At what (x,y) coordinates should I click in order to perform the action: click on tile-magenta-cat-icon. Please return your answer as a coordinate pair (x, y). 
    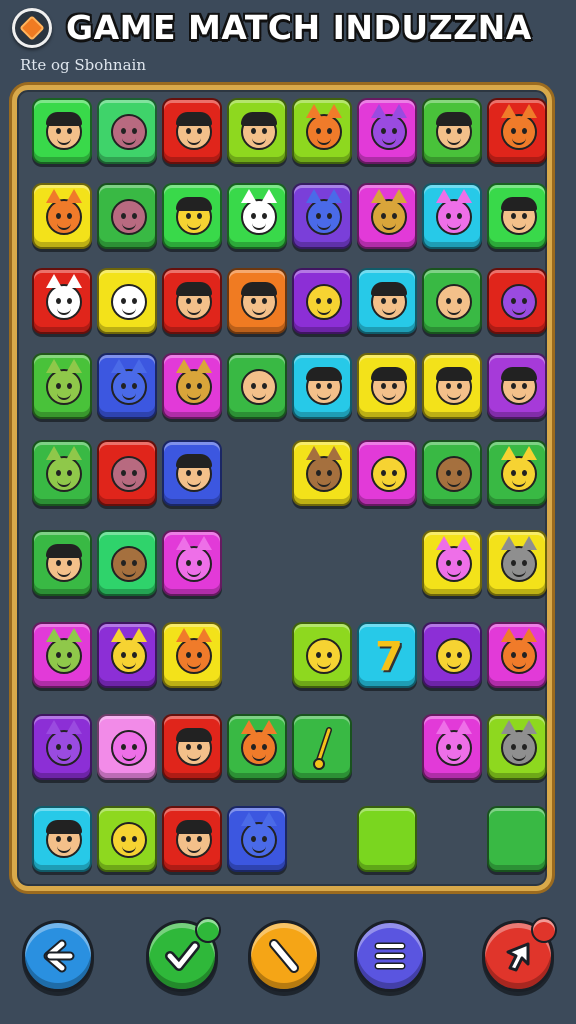
    Looking at the image, I should click on (452, 563).